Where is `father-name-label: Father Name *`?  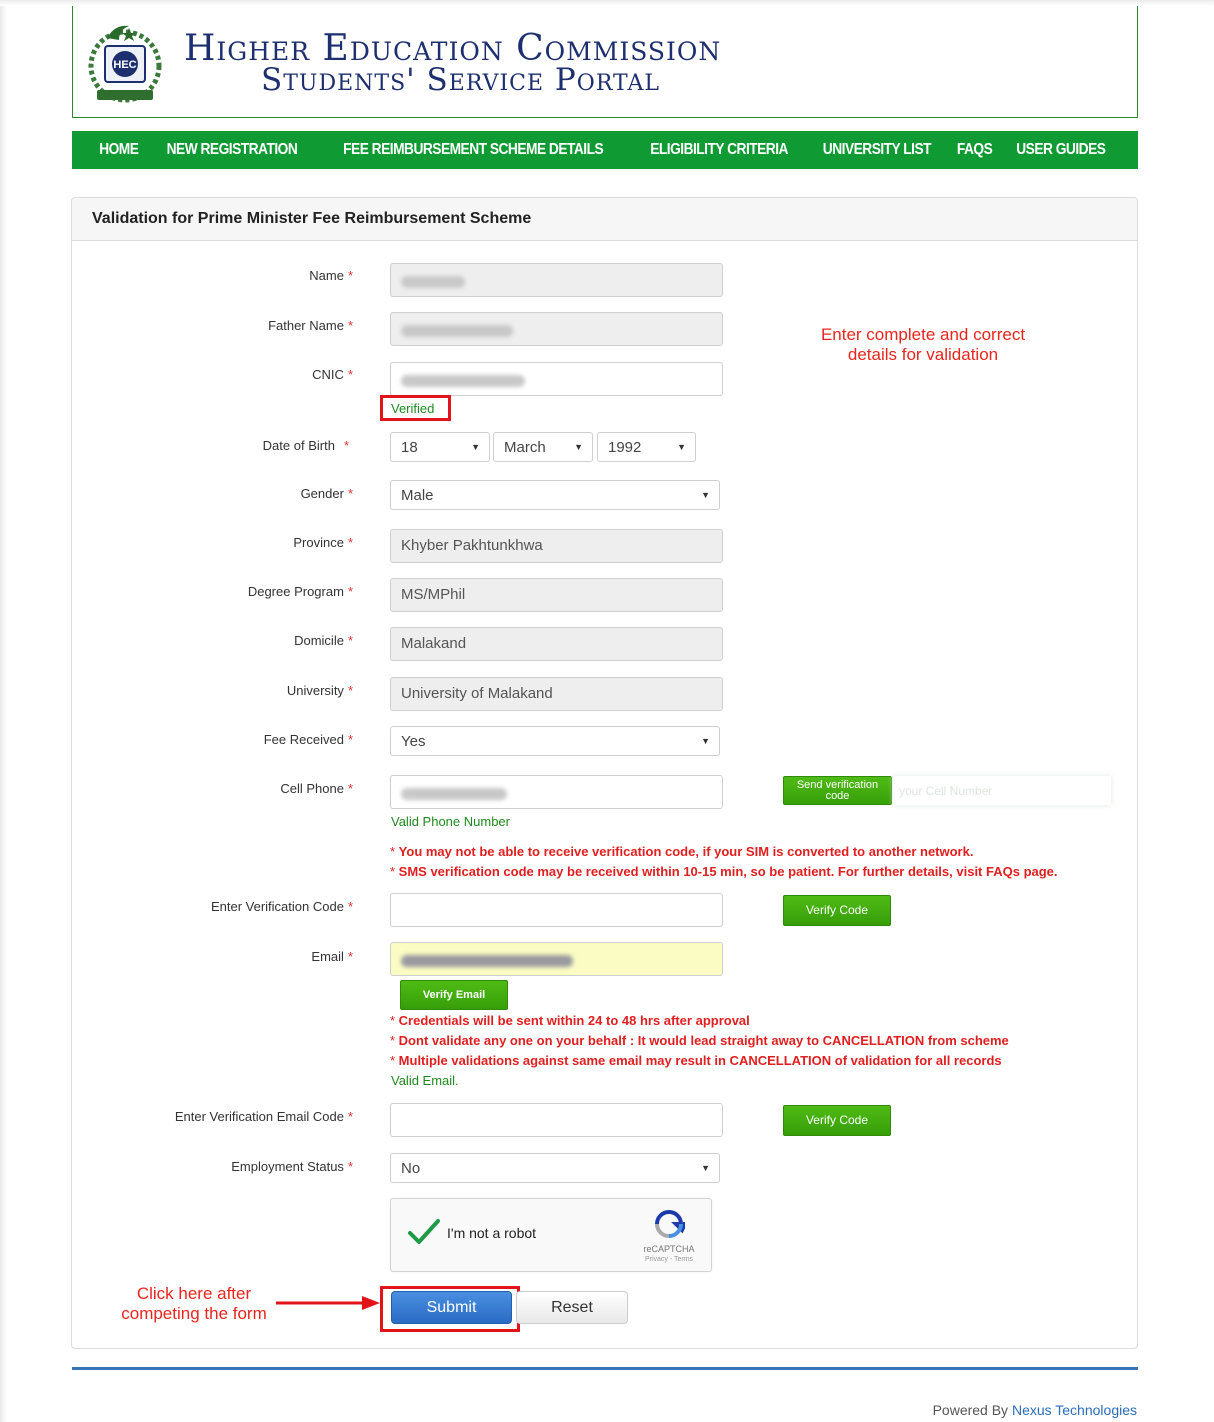 father-name-label: Father Name * is located at coordinates (310, 325).